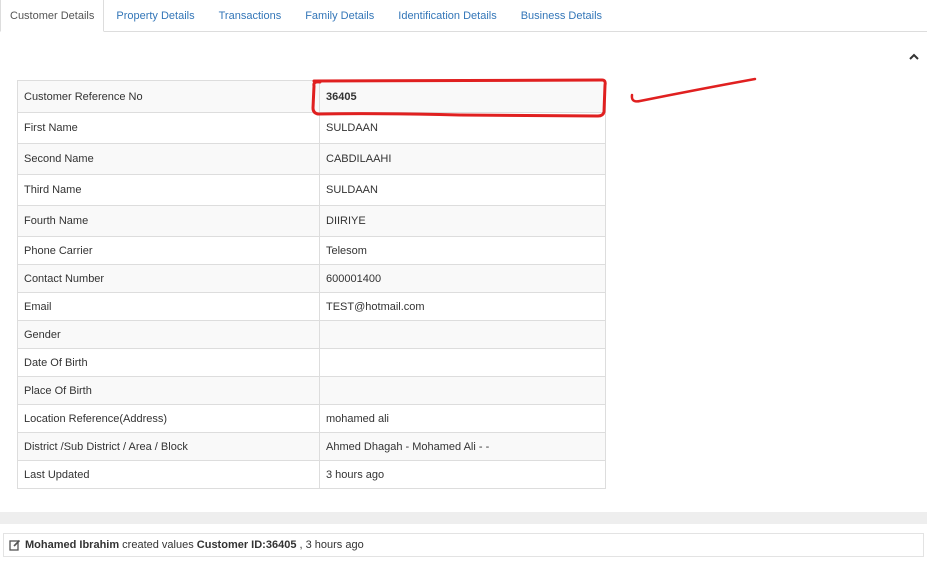  I want to click on field-label: Fourth Name, so click(168, 221).